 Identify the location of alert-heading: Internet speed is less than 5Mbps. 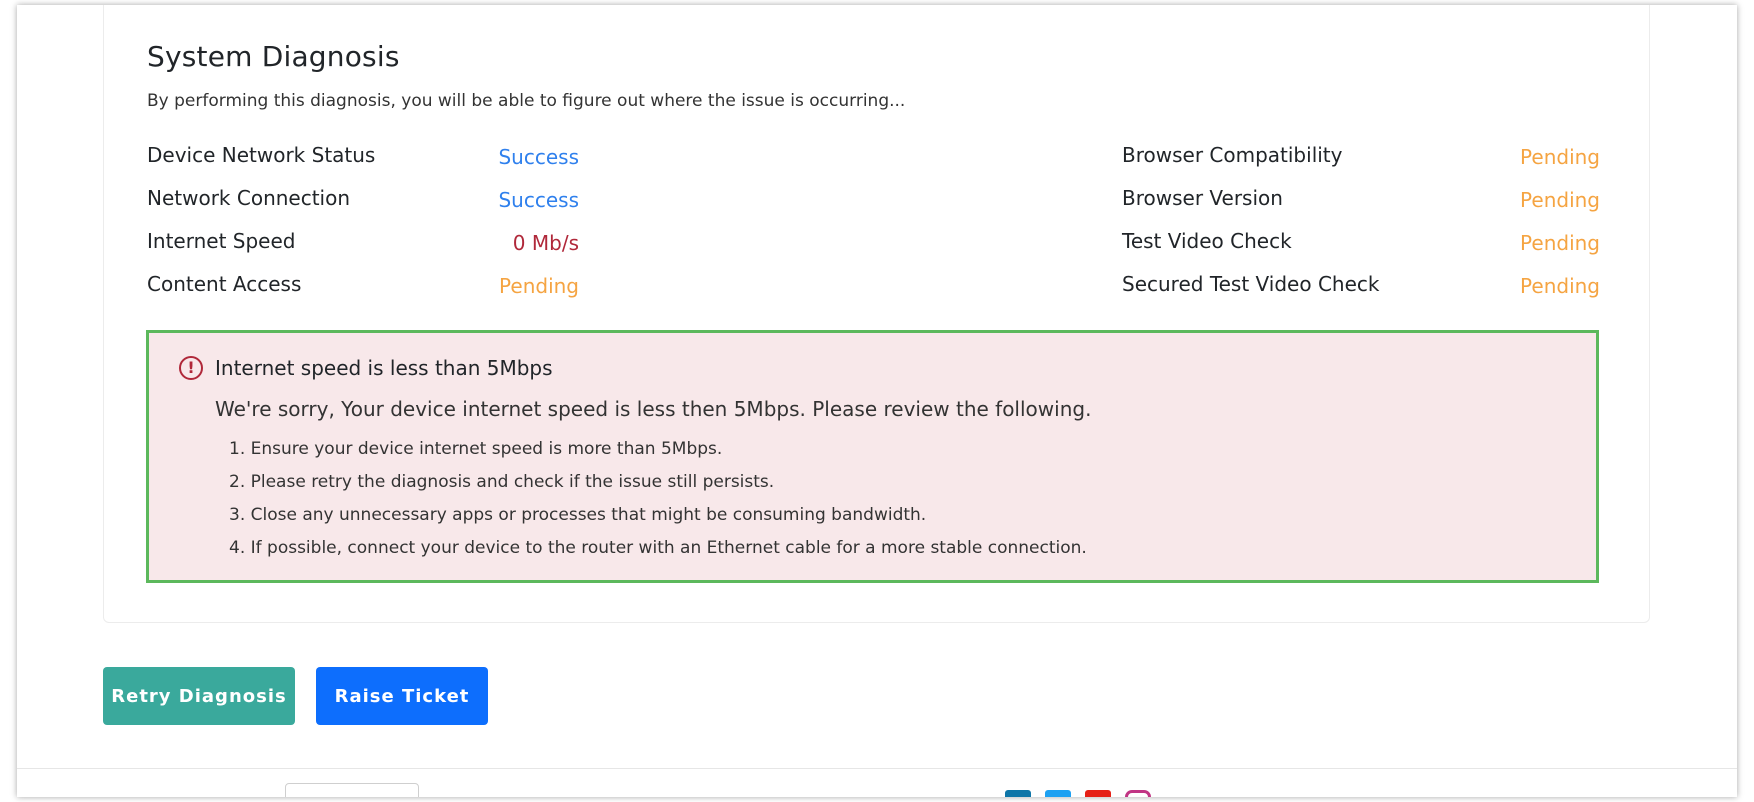
(384, 368).